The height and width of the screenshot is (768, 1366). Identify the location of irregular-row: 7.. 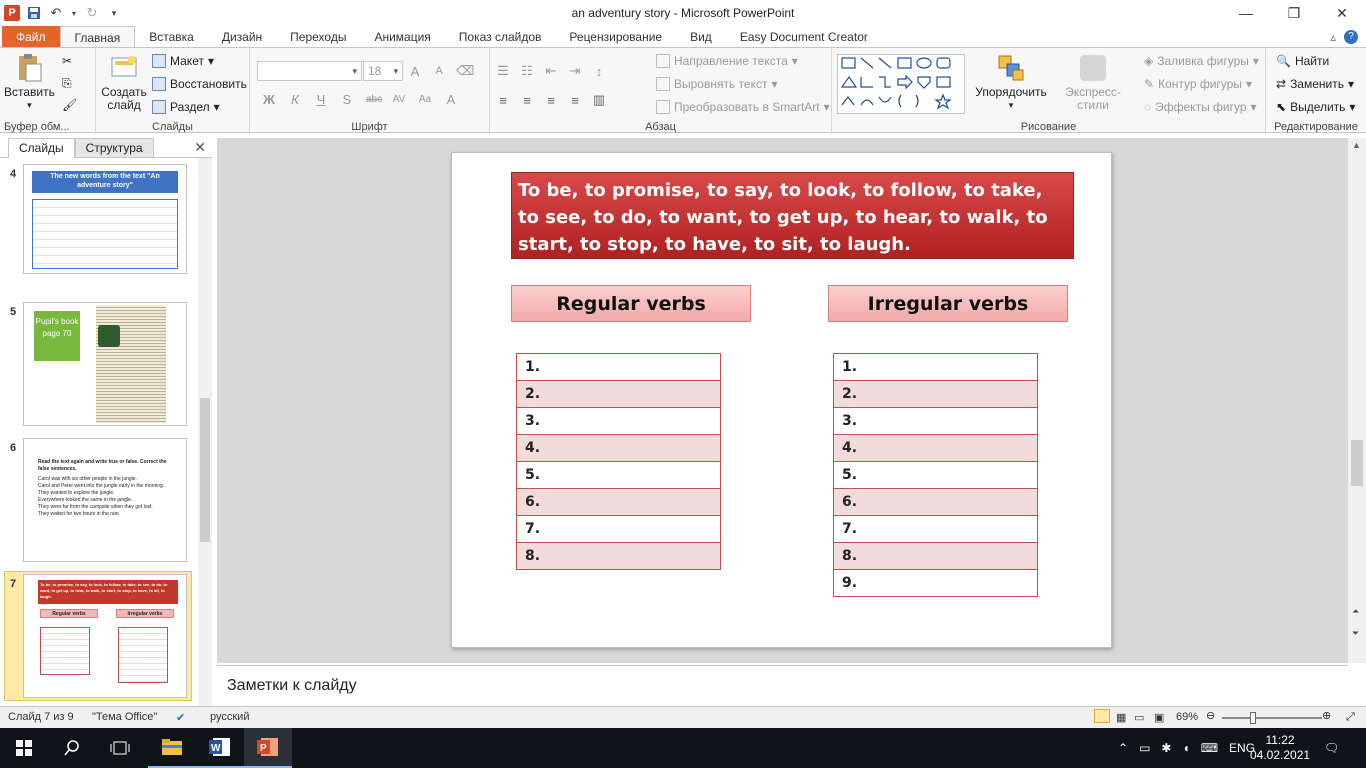
(935, 529).